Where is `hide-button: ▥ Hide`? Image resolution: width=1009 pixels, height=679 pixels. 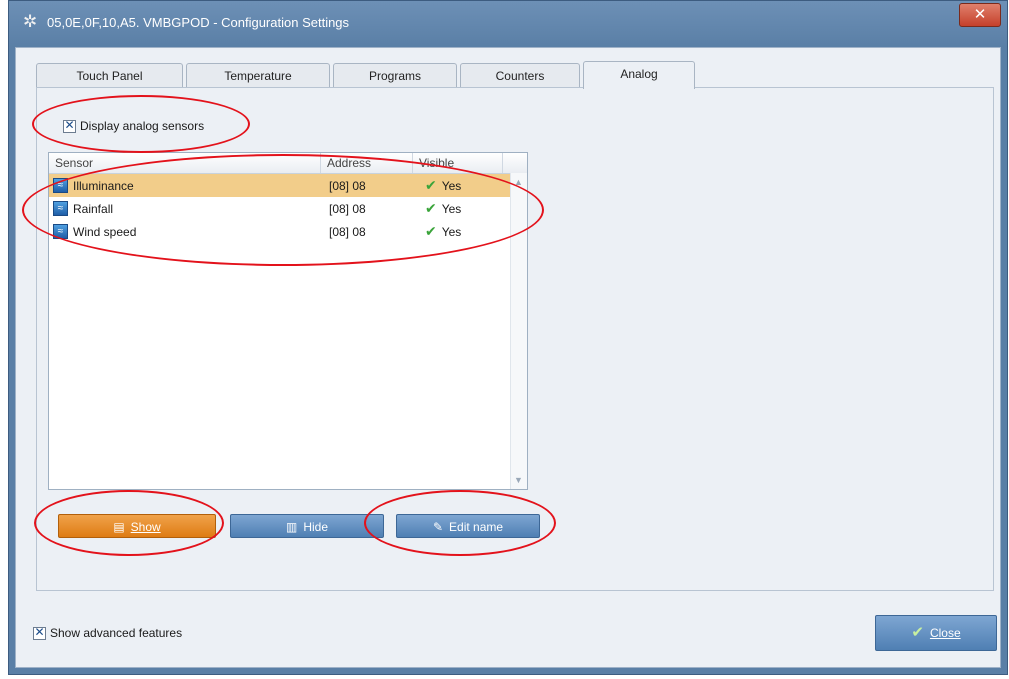 hide-button: ▥ Hide is located at coordinates (307, 526).